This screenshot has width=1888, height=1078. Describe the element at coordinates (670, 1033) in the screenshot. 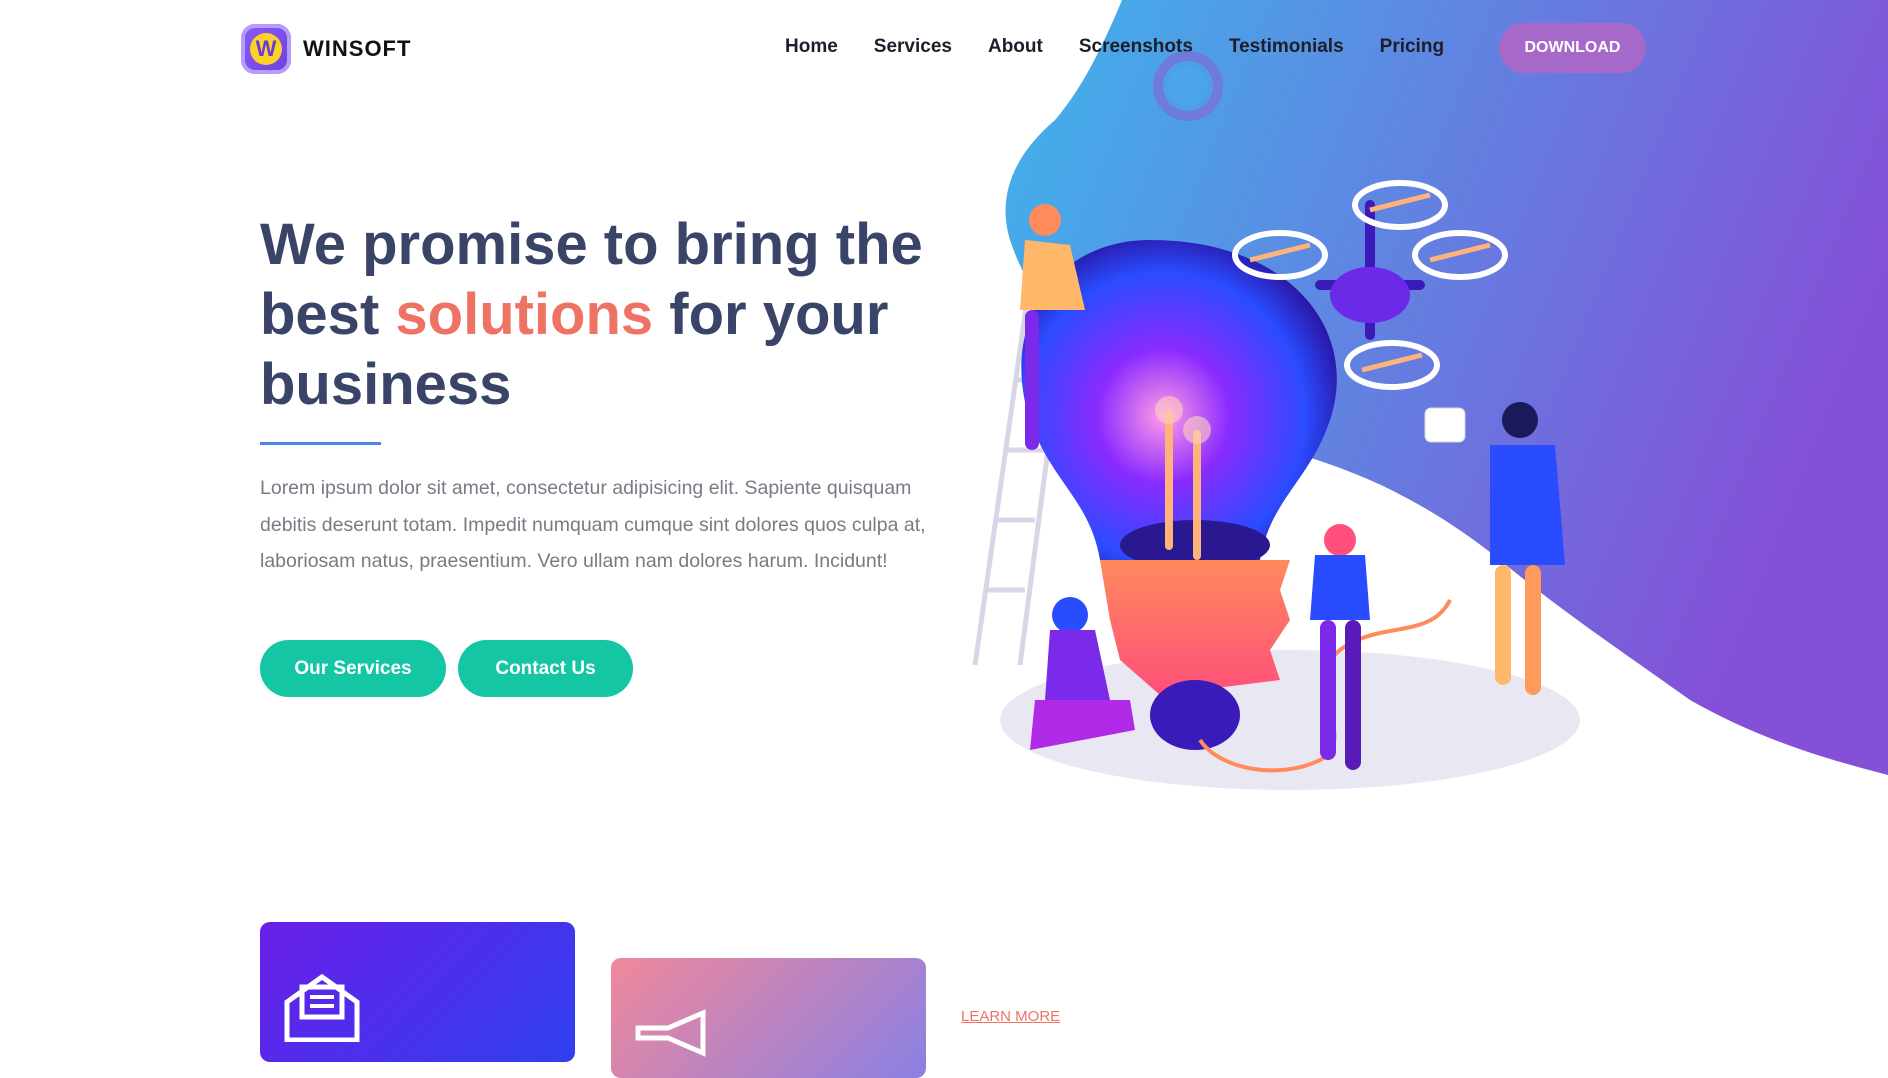

I see `megaphone-icon` at that location.